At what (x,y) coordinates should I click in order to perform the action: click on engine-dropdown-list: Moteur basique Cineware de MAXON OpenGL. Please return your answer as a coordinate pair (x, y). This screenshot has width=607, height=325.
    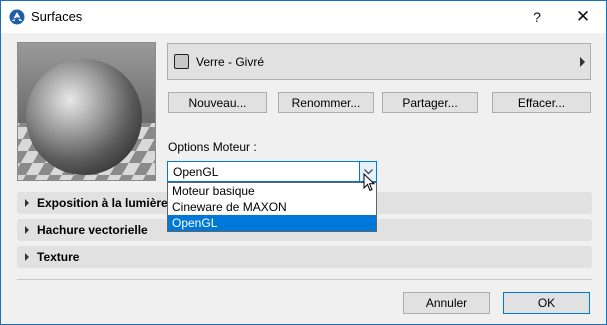
    Looking at the image, I should click on (272, 207).